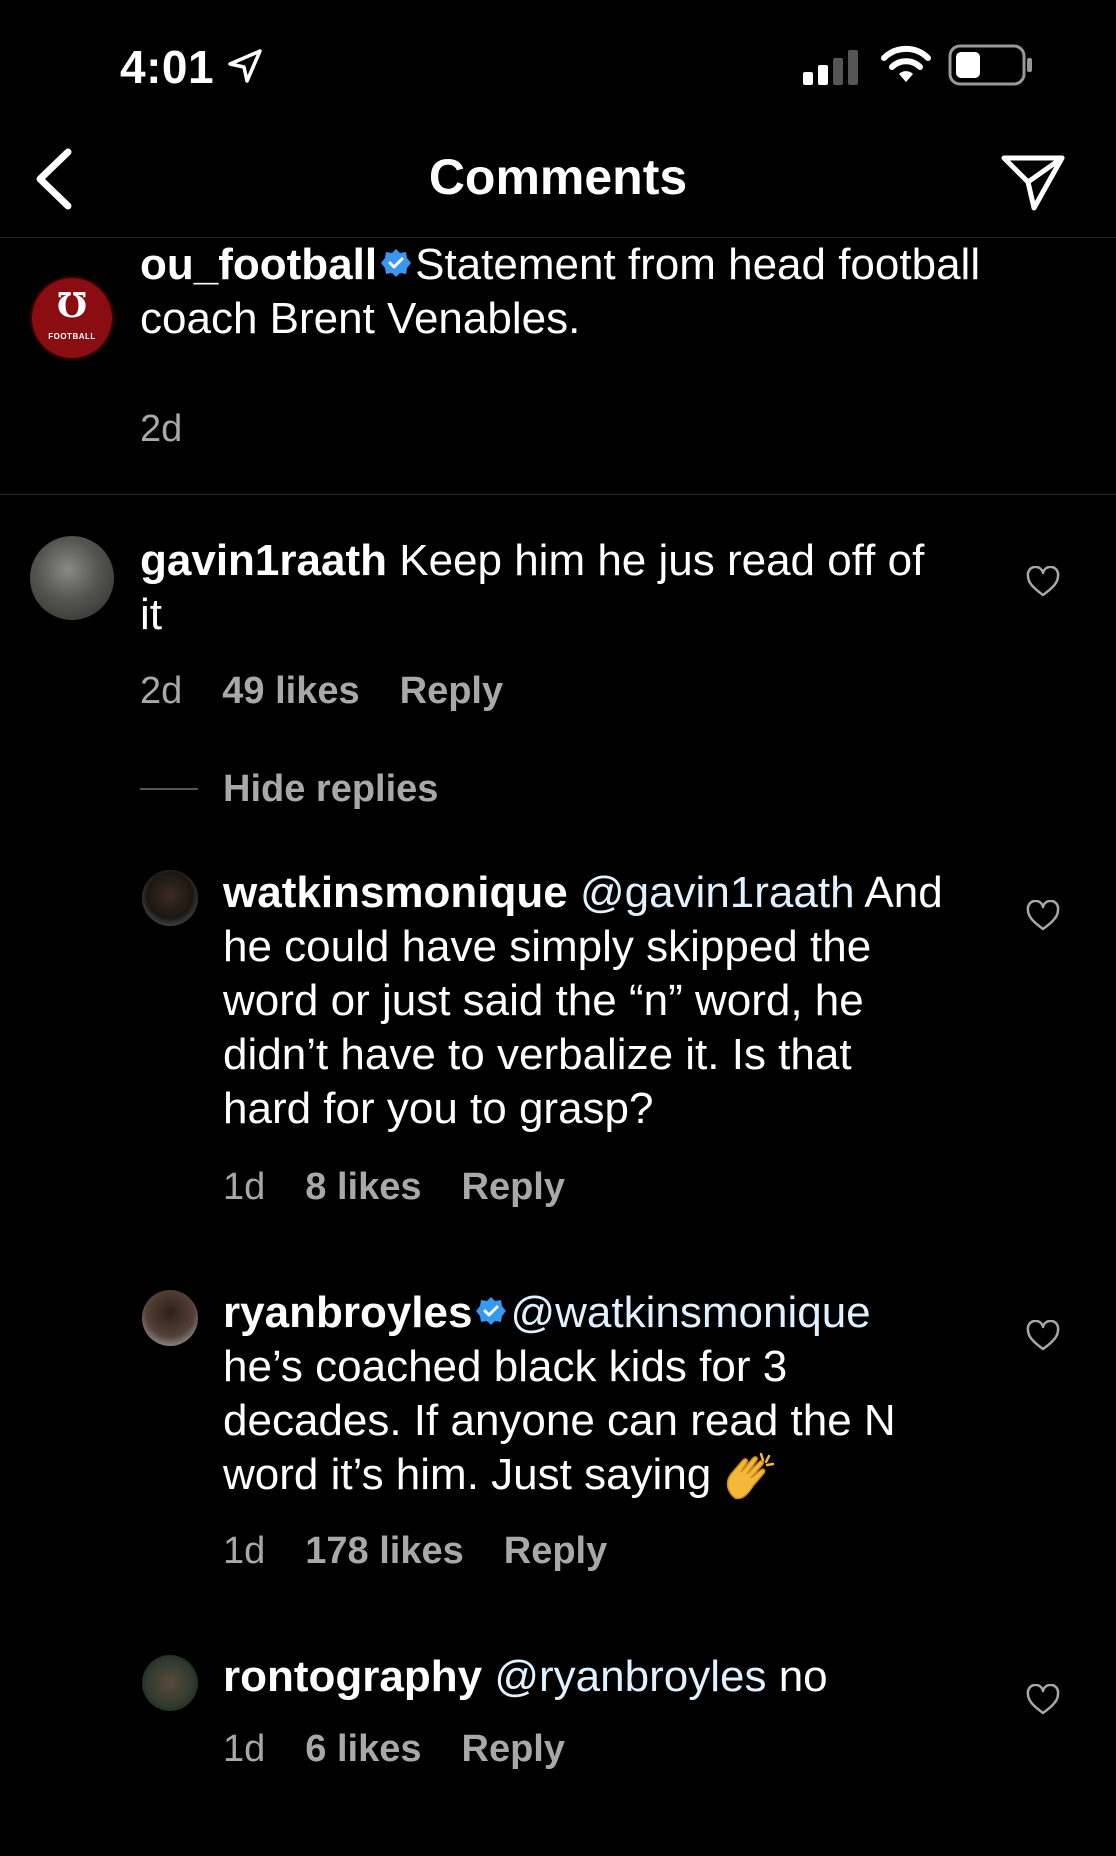  I want to click on reply-text-line4: didn’t have to verbalize it. Is that, so click(537, 1054).